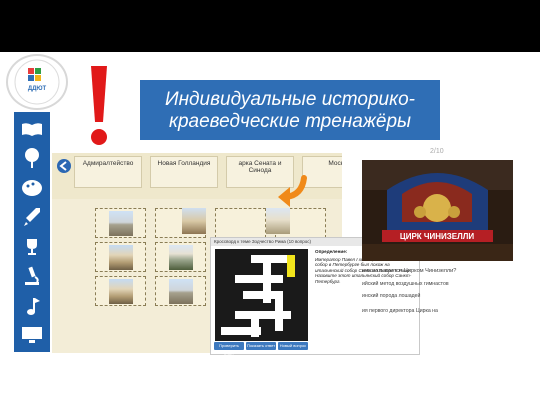 Image resolution: width=540 pixels, height=405 pixels. Describe the element at coordinates (32, 335) in the screenshot. I see `computer-icon` at that location.